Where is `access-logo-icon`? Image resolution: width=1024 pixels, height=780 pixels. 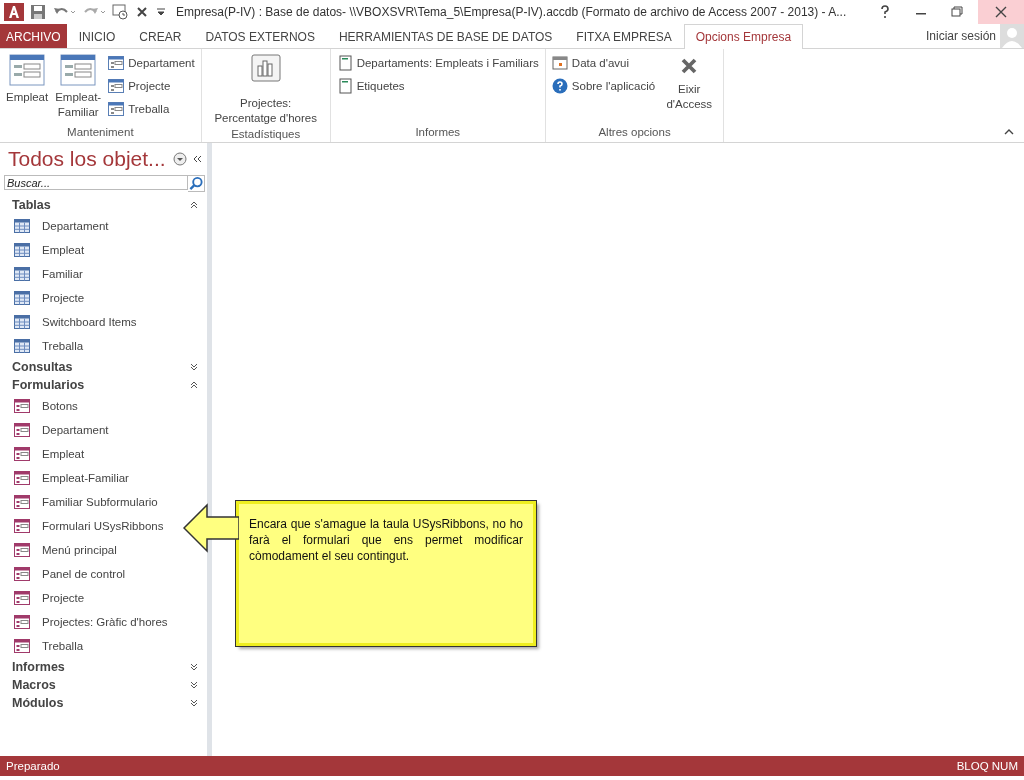 access-logo-icon is located at coordinates (14, 12).